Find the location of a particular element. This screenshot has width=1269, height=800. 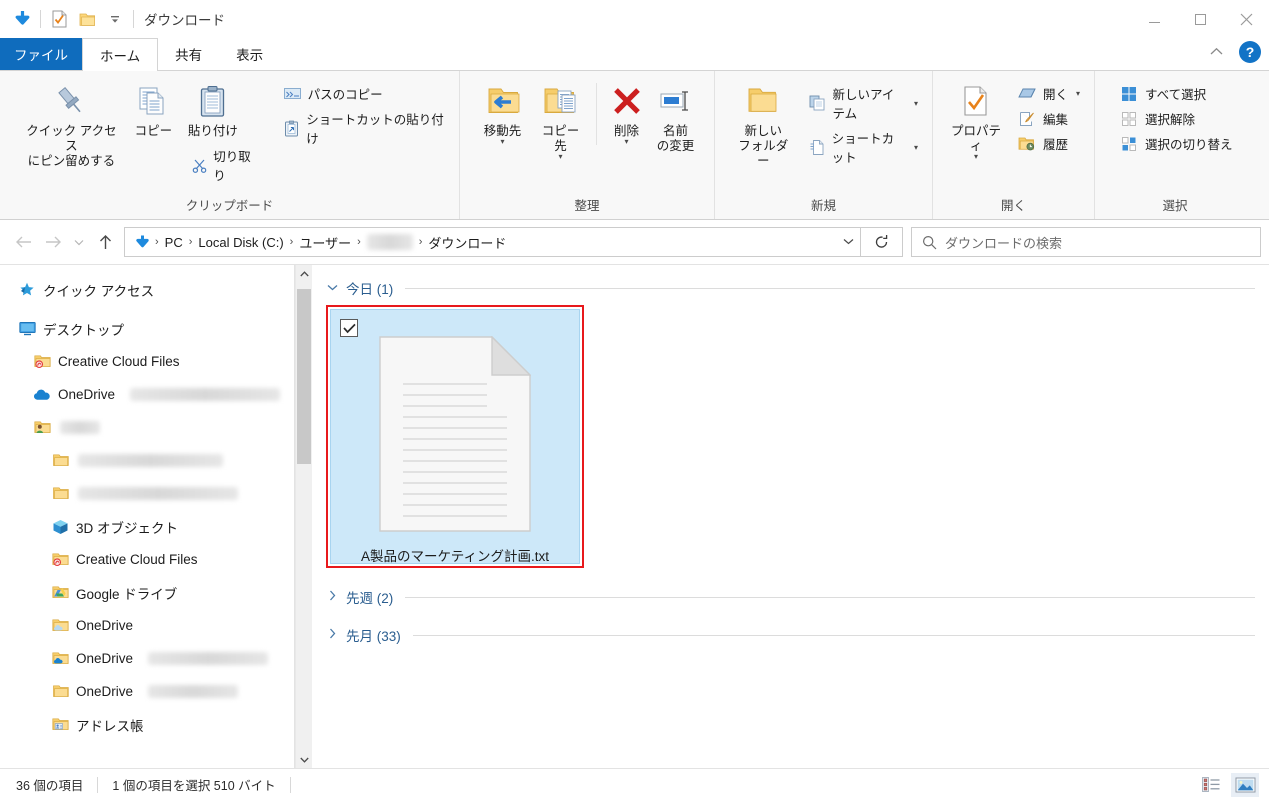

breadcrumb: › PC › Local Disk (C:) › ユーザー › › ダウンロード is located at coordinates (492, 242).